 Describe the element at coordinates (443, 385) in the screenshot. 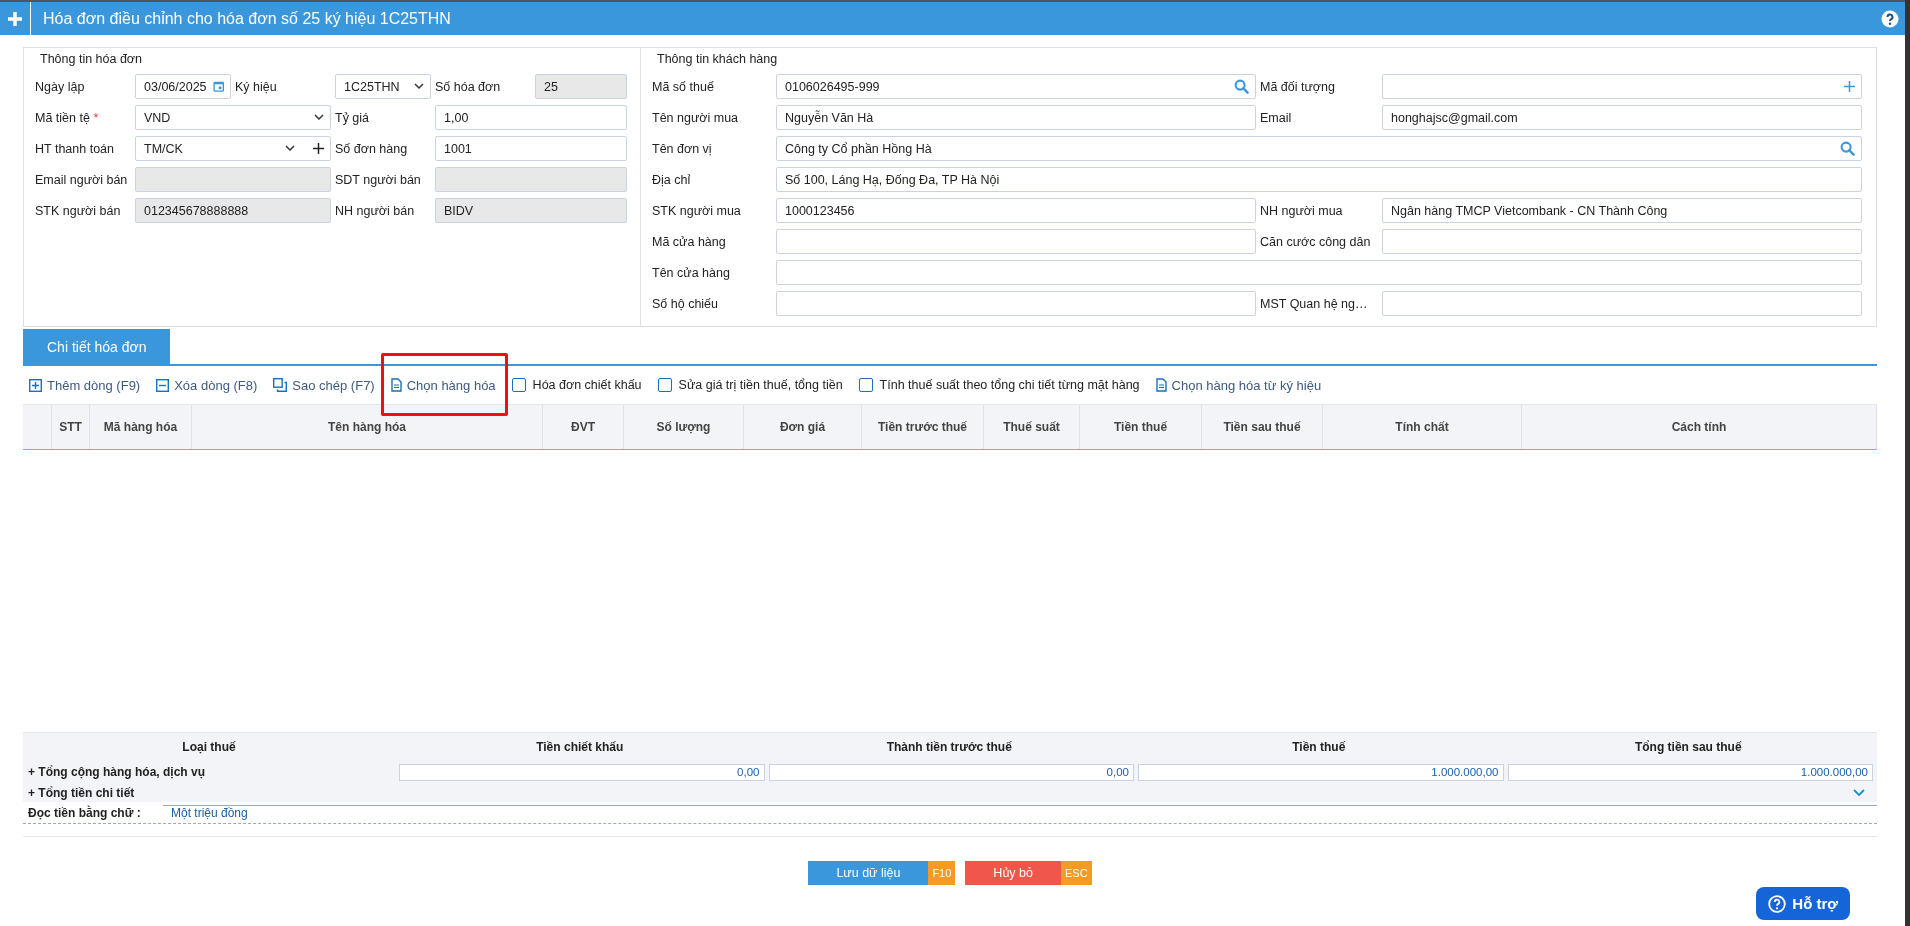

I see `toolbar-button: Chọn hàng hóa` at that location.